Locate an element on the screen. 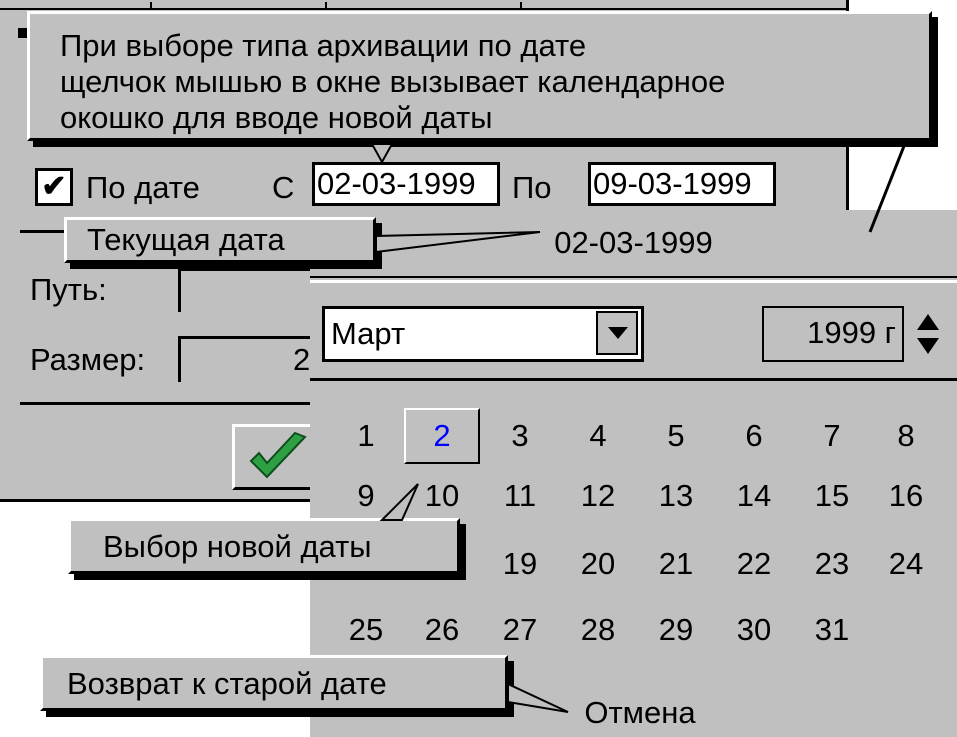  calendar-day: 4 is located at coordinates (598, 436).